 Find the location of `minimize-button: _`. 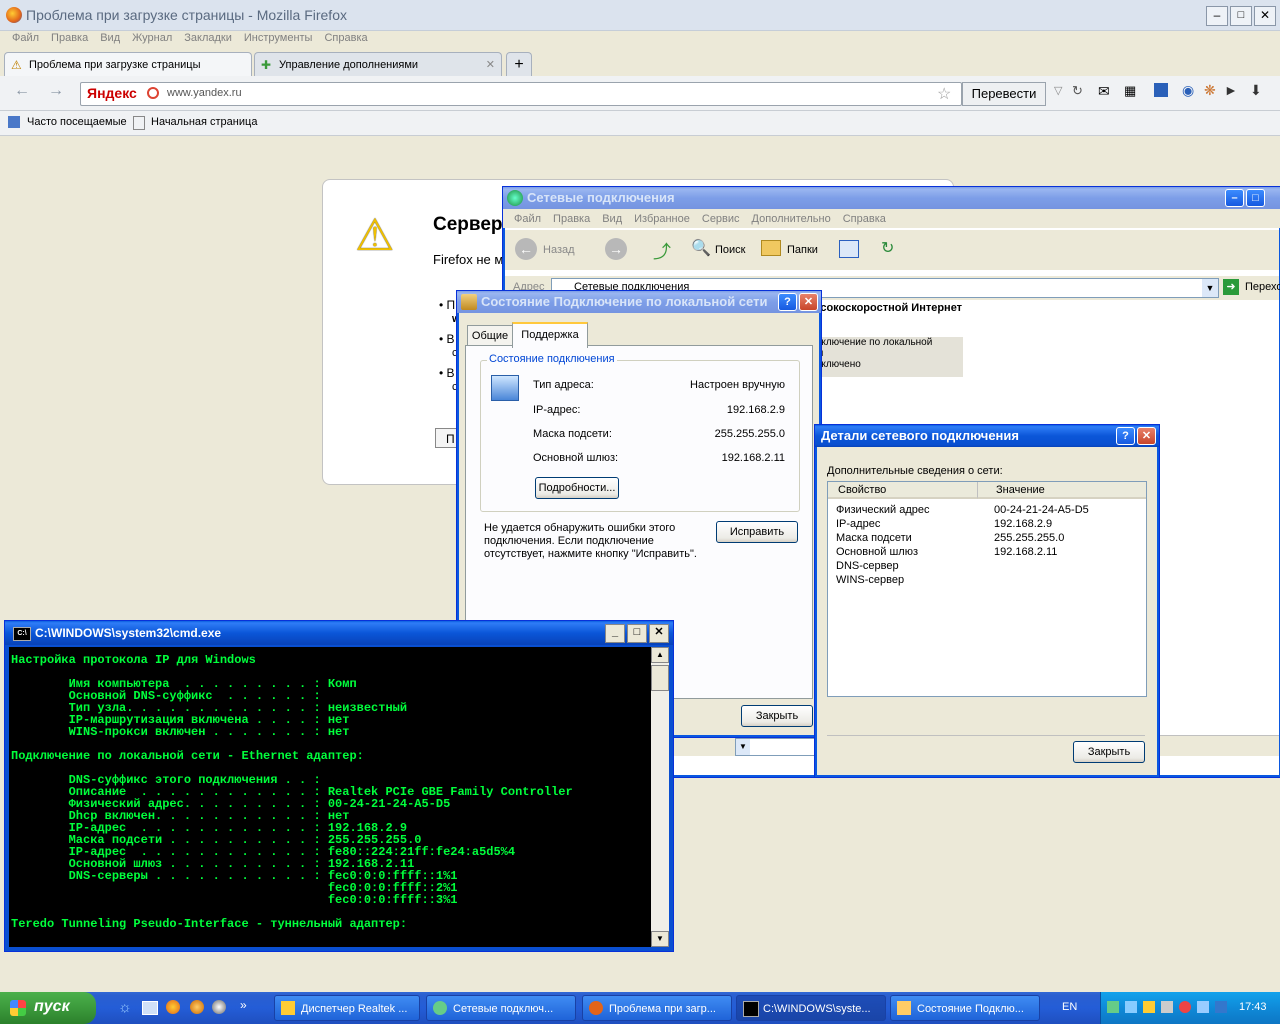

minimize-button: _ is located at coordinates (615, 633).